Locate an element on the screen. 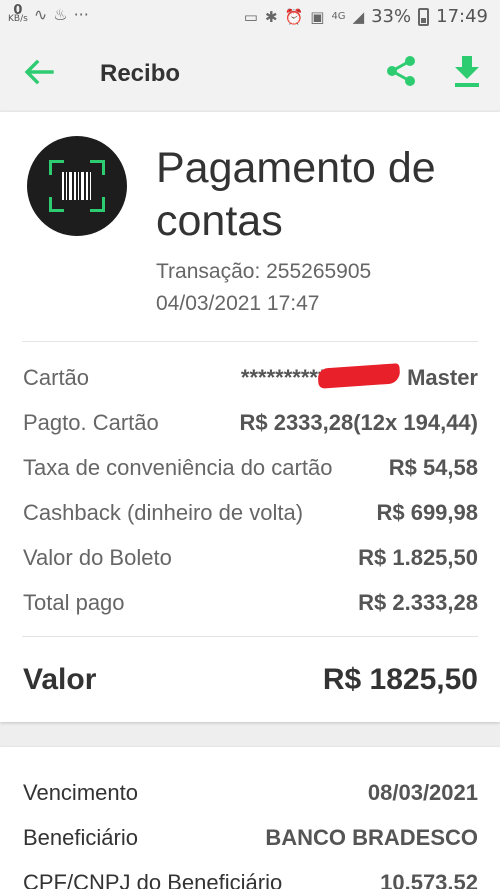 The image size is (500, 889). share-icon is located at coordinates (401, 71).